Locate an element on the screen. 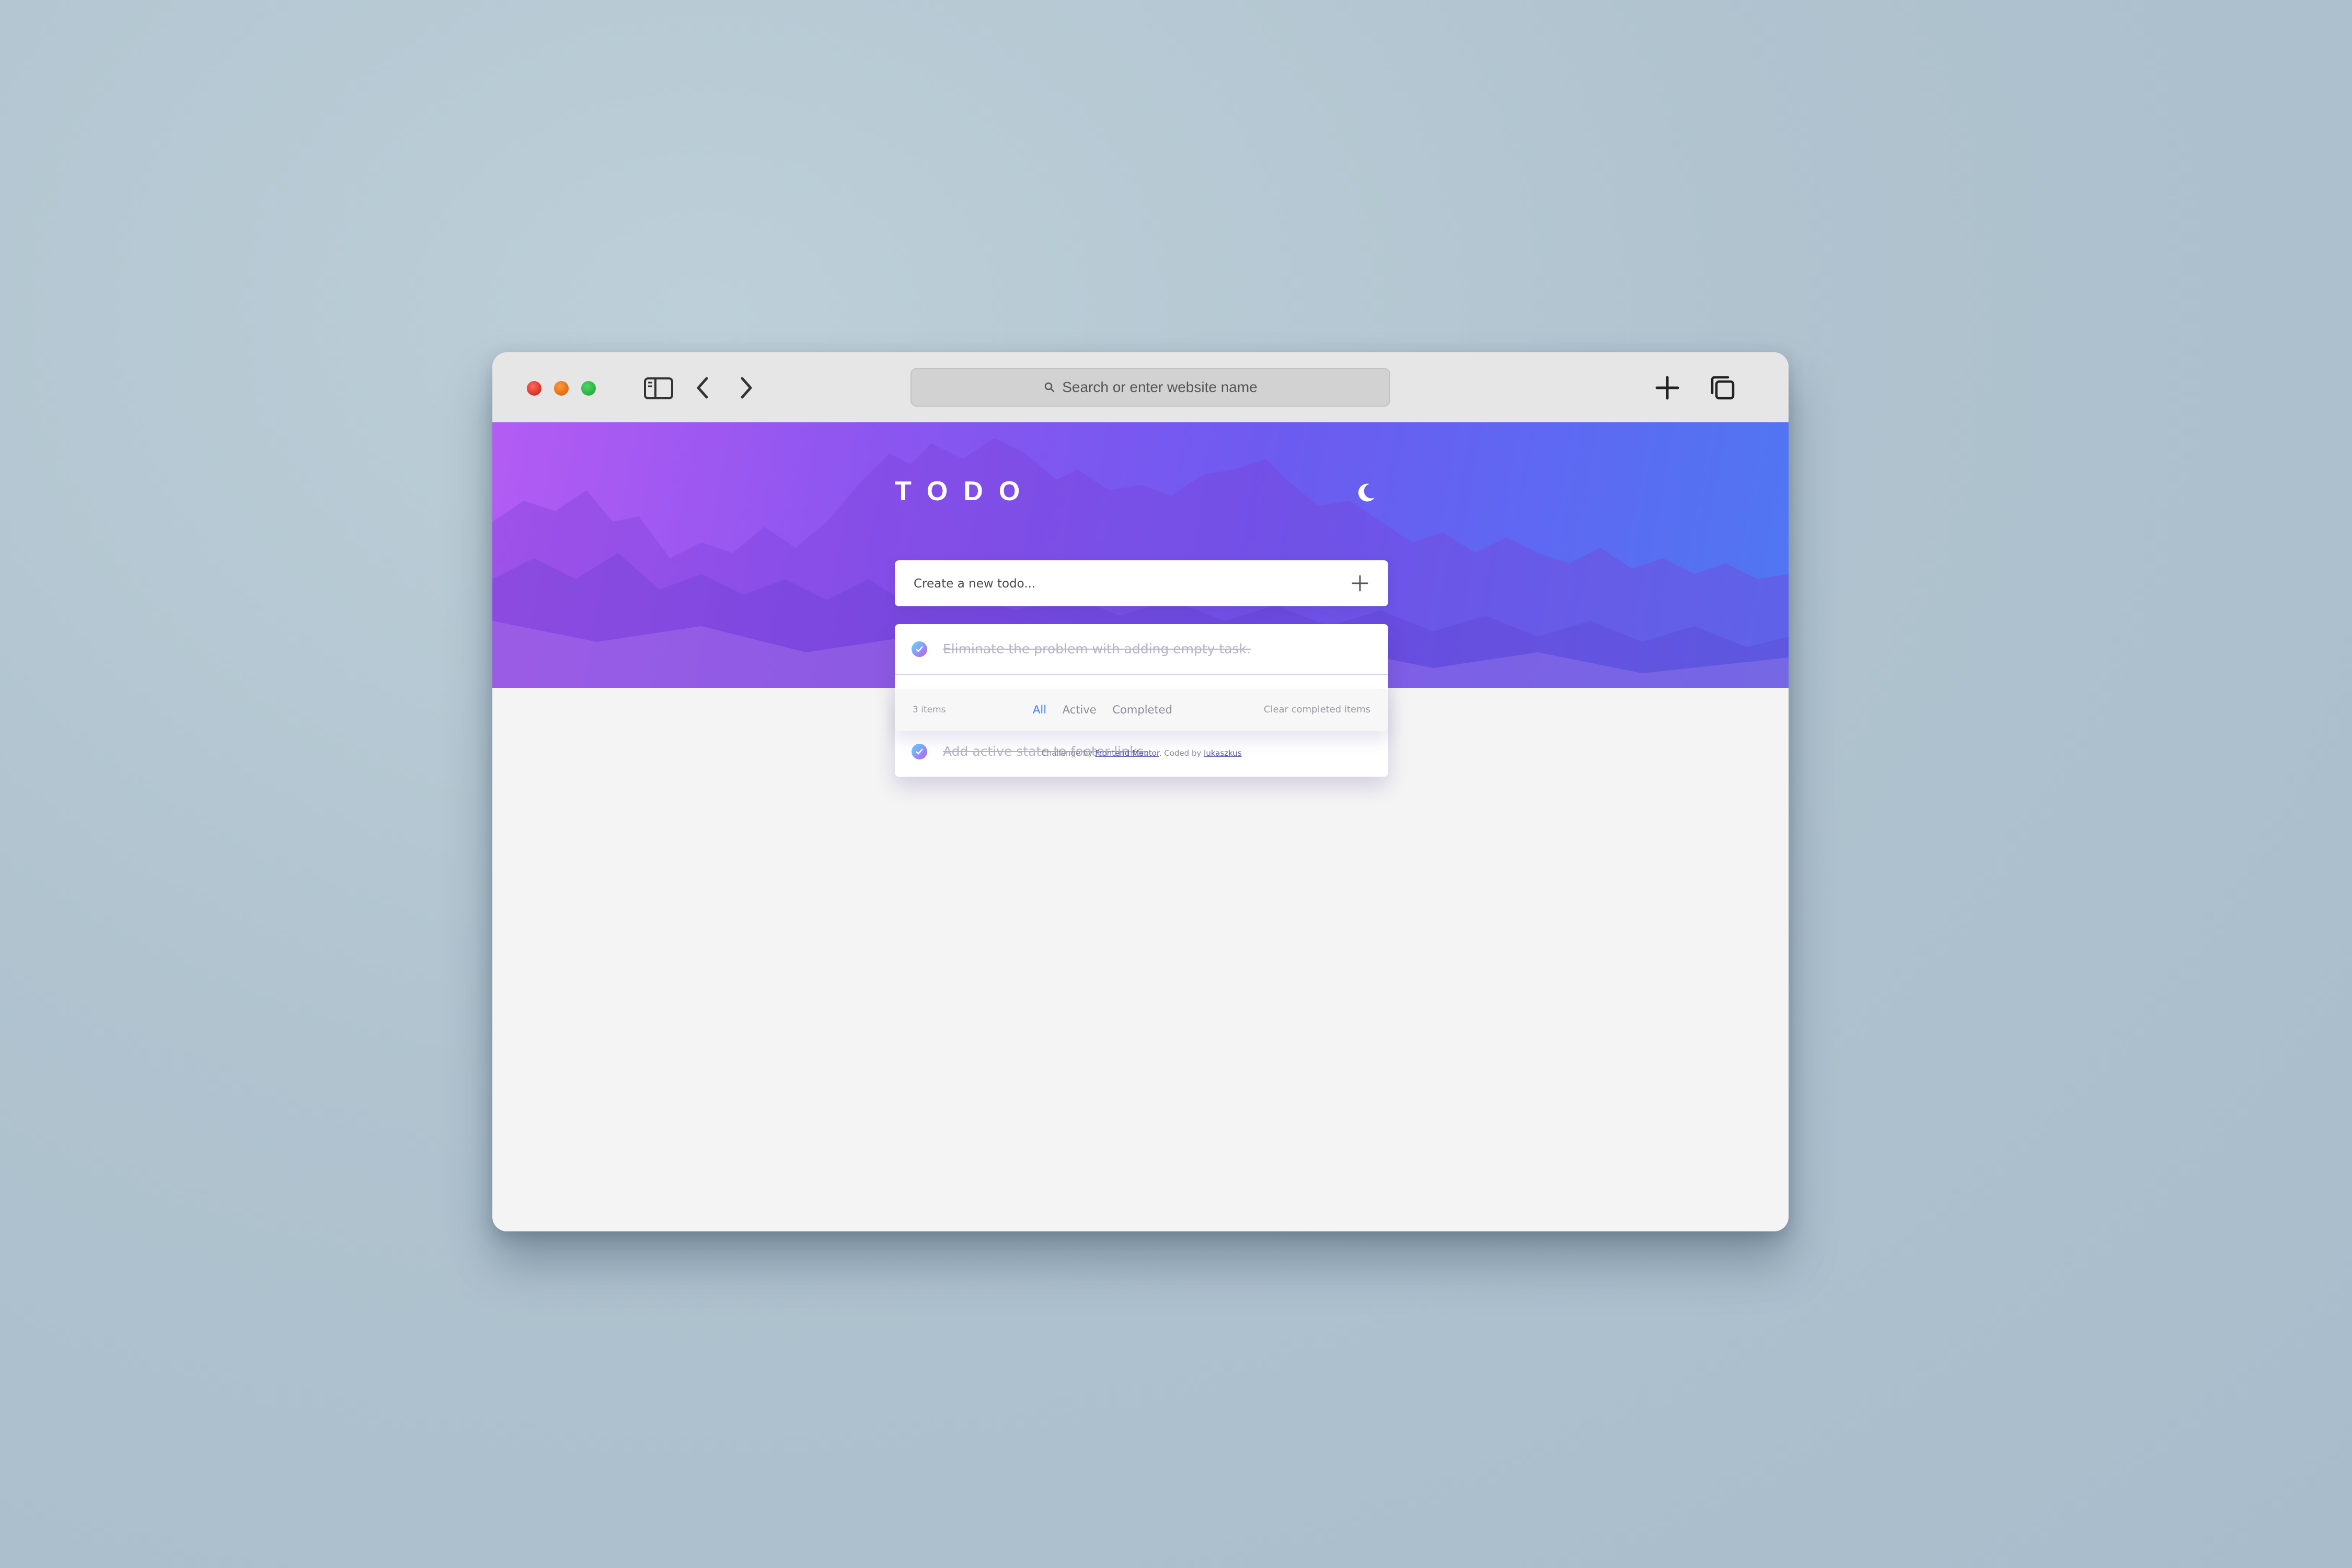  completed-checkbox is located at coordinates (919, 649).